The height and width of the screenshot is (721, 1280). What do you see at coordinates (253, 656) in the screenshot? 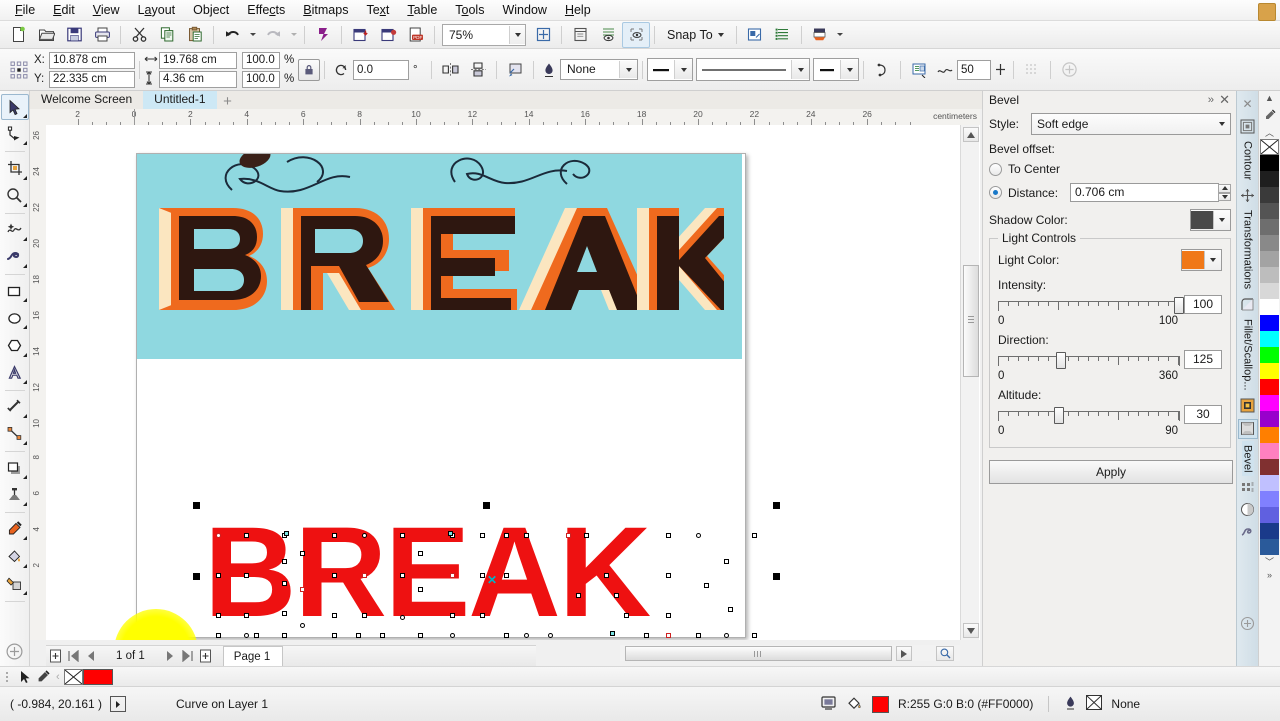
I see `page-tab-page-1: Page 1` at bounding box center [253, 656].